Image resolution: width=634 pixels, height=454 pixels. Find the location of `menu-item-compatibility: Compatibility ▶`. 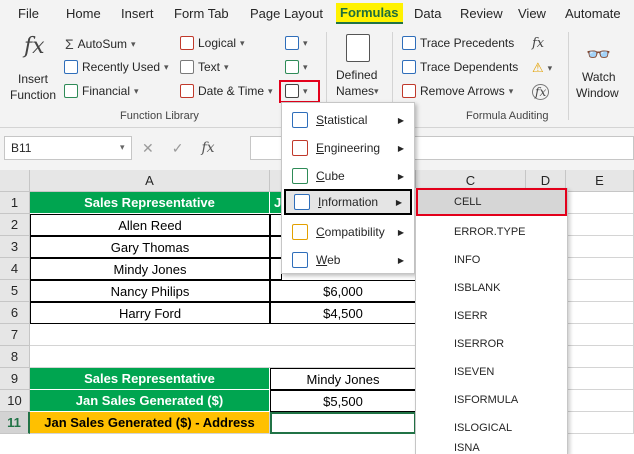

menu-item-compatibility: Compatibility ▶ is located at coordinates (348, 232).